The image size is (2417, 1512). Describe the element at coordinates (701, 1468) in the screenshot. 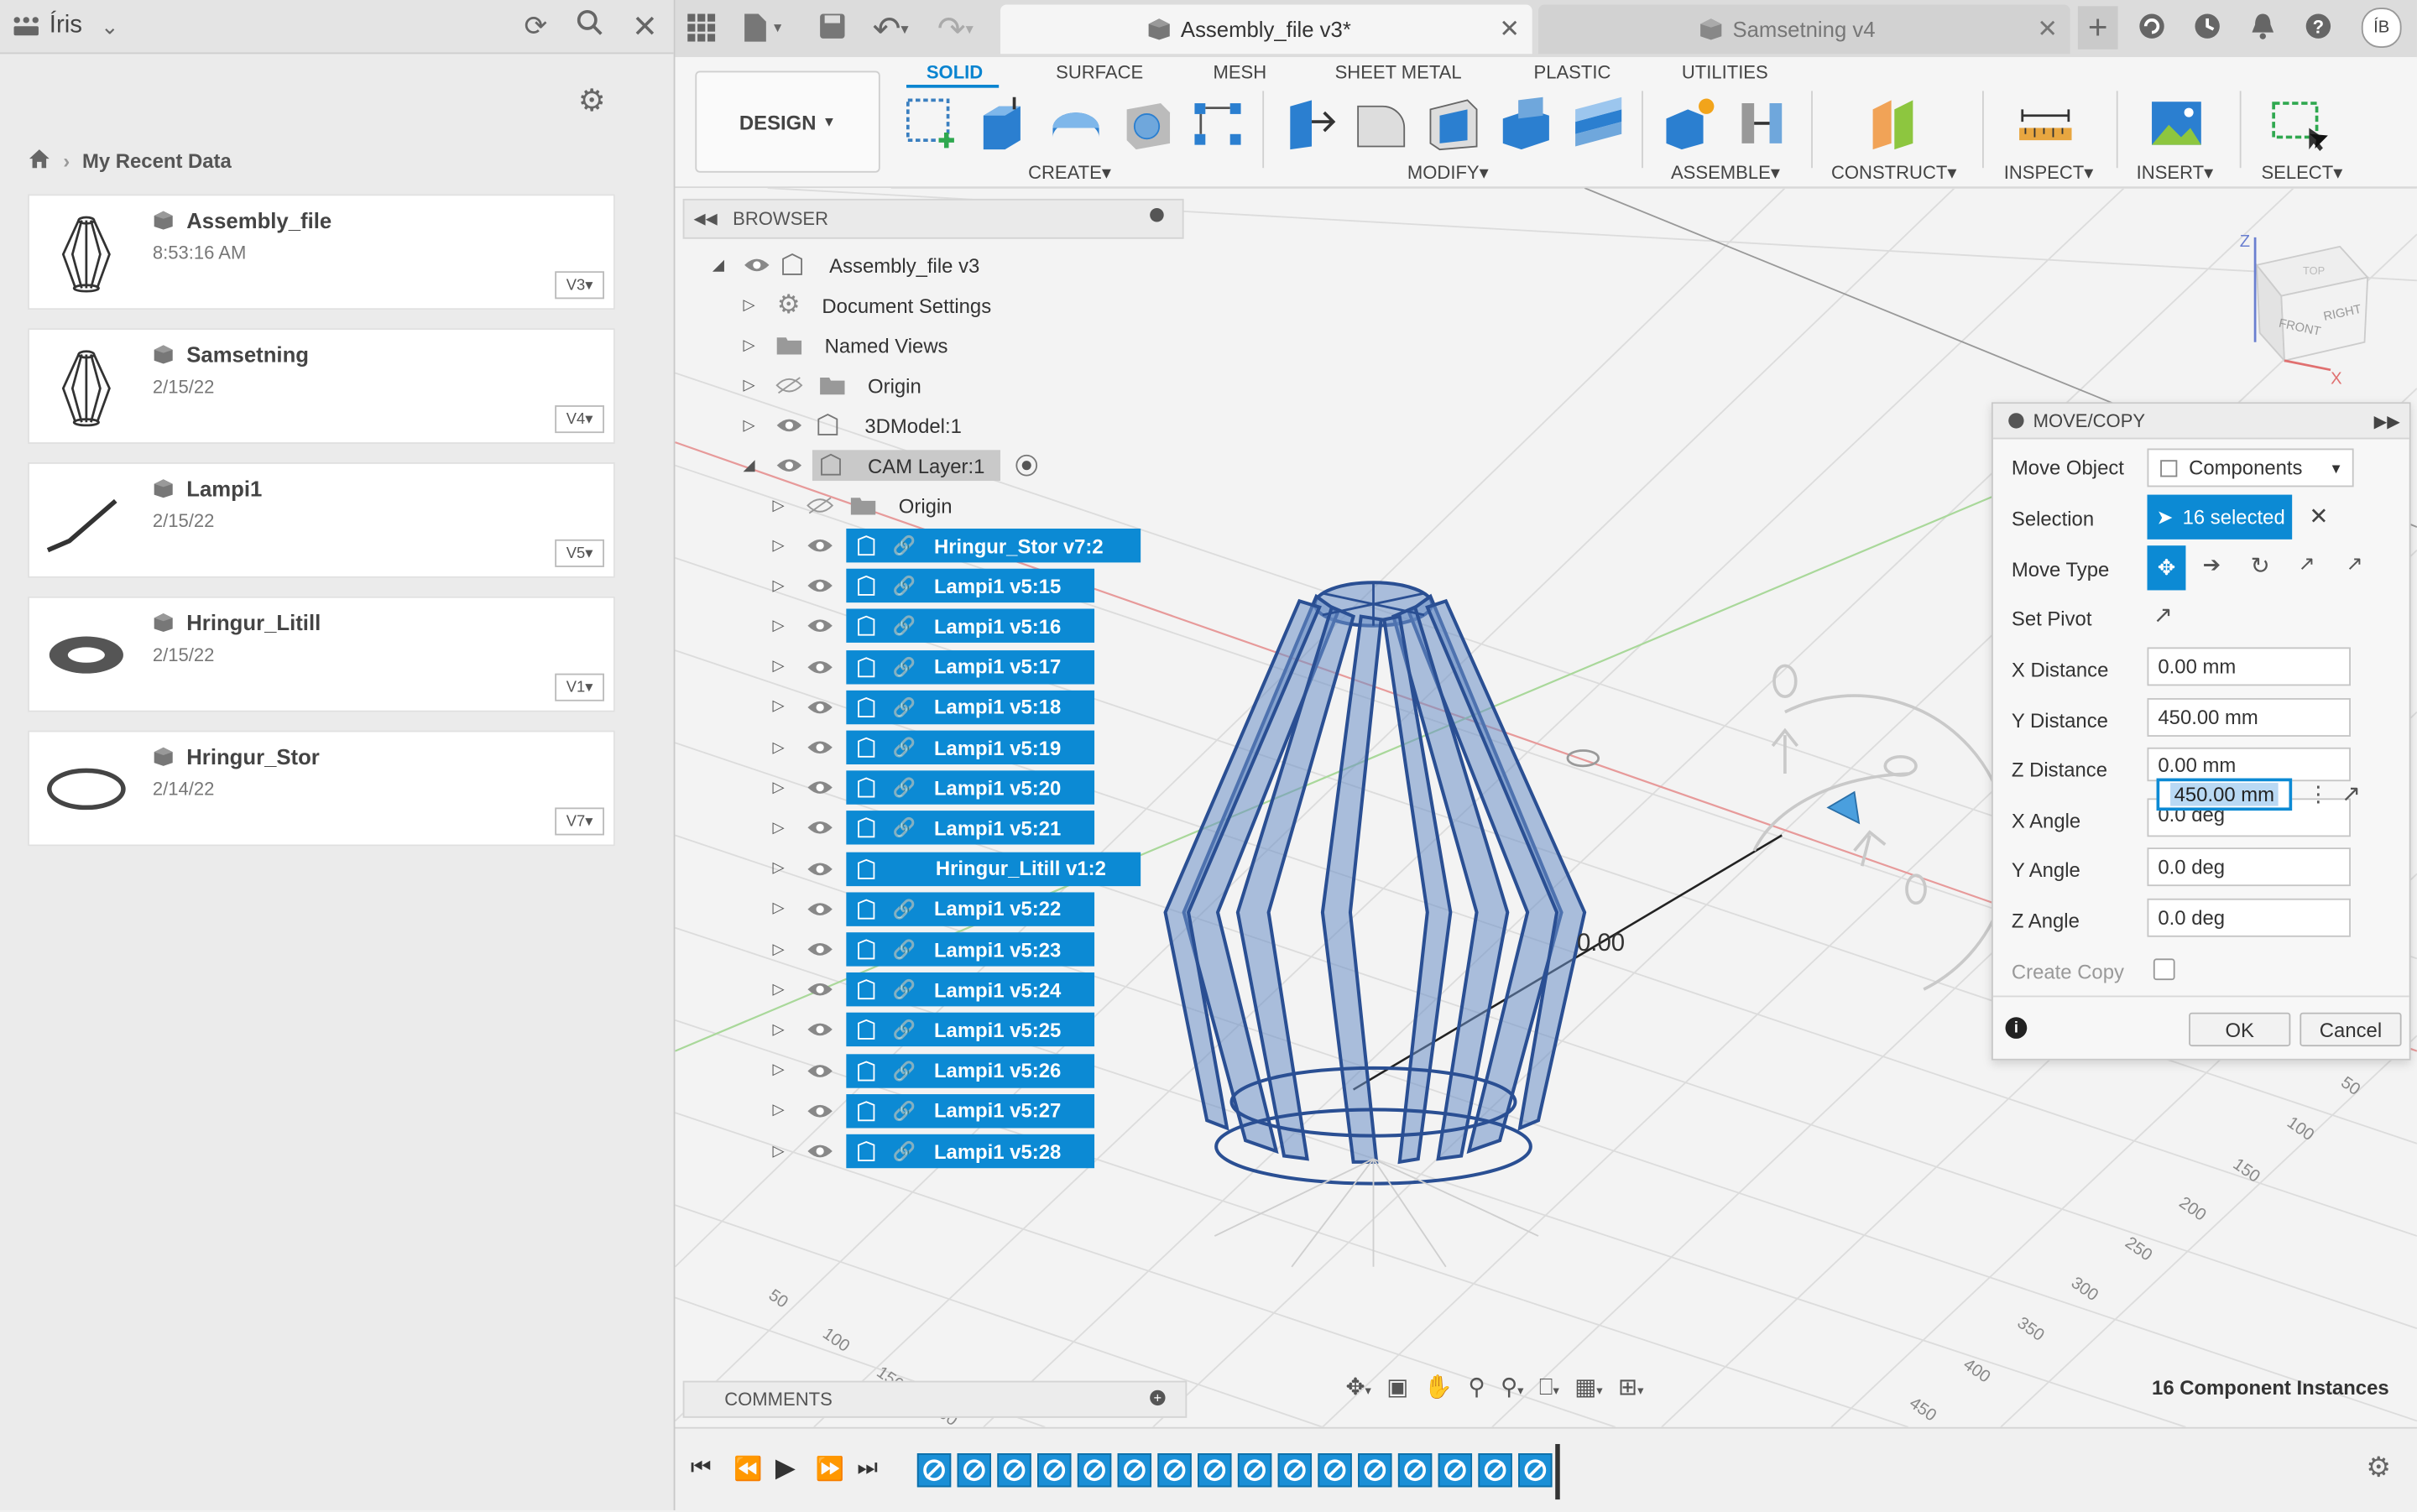

I see `timeline-first-icon: ⏮` at that location.